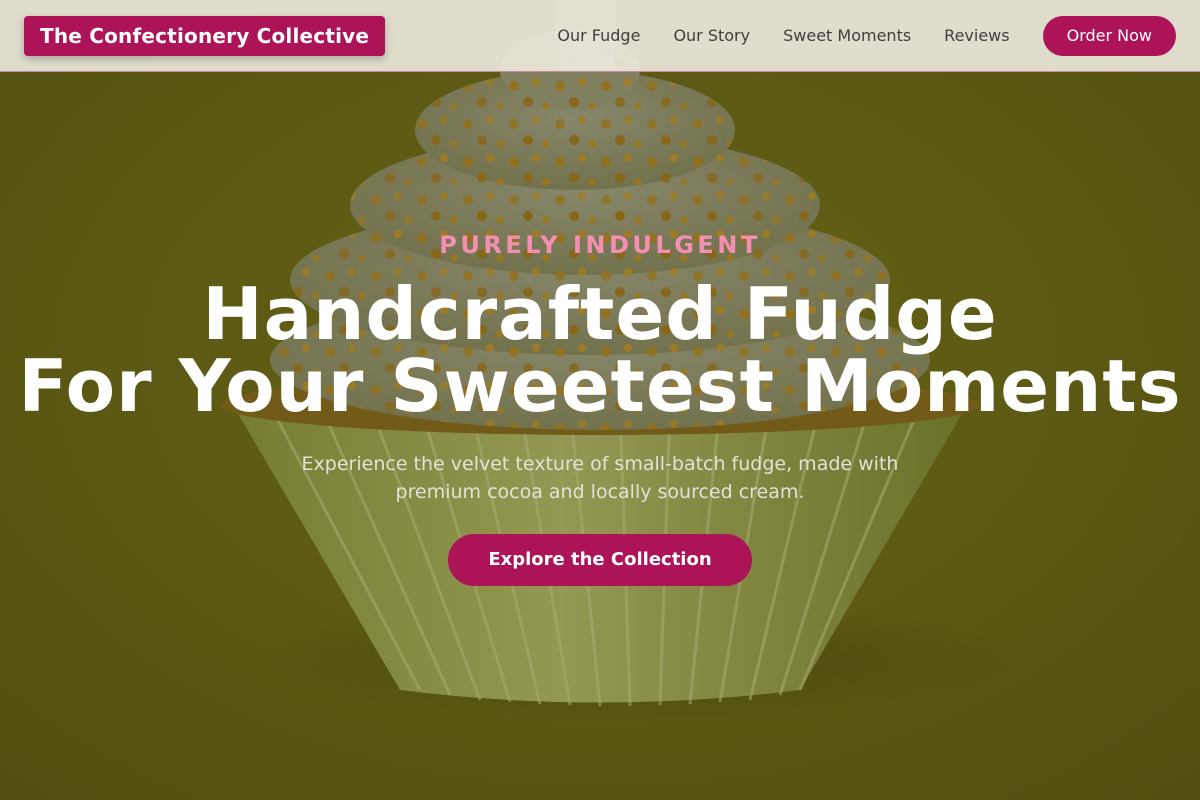 Image resolution: width=1200 pixels, height=800 pixels. I want to click on nav-link-our-story: Our Story, so click(711, 35).